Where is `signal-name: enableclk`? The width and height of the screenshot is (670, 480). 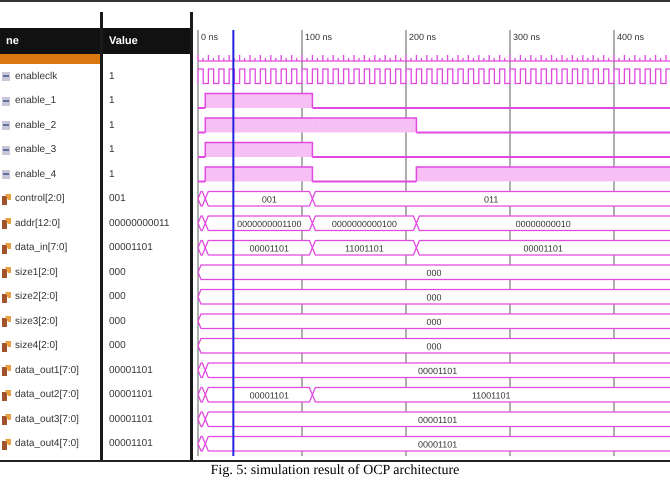 signal-name: enableclk is located at coordinates (36, 76).